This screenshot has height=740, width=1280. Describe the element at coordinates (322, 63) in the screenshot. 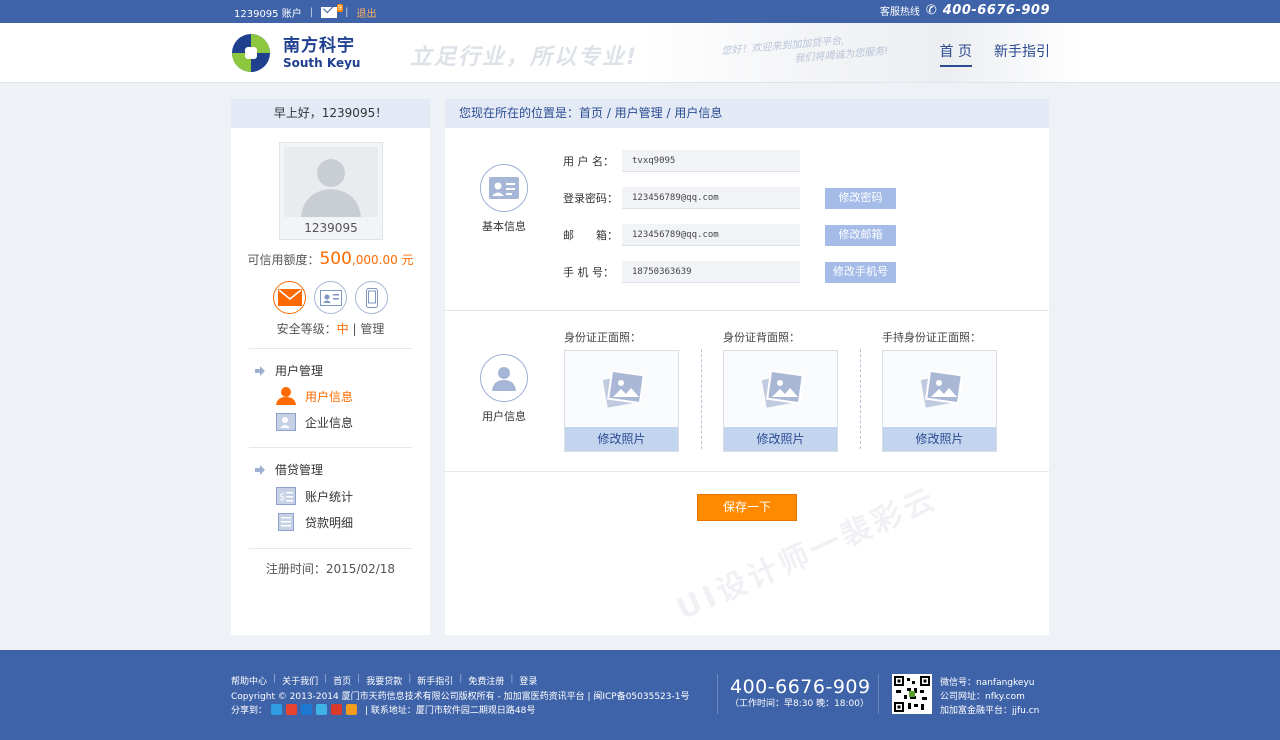

I see `logo-english: South Keyu` at that location.